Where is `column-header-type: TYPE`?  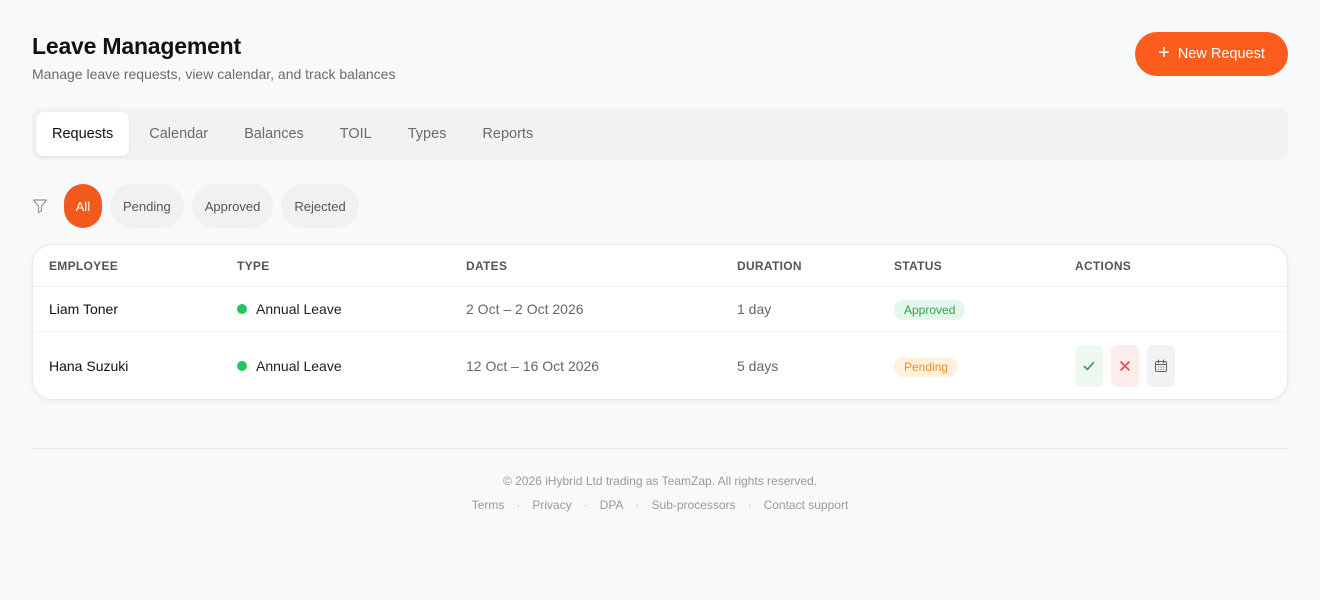 column-header-type: TYPE is located at coordinates (253, 266).